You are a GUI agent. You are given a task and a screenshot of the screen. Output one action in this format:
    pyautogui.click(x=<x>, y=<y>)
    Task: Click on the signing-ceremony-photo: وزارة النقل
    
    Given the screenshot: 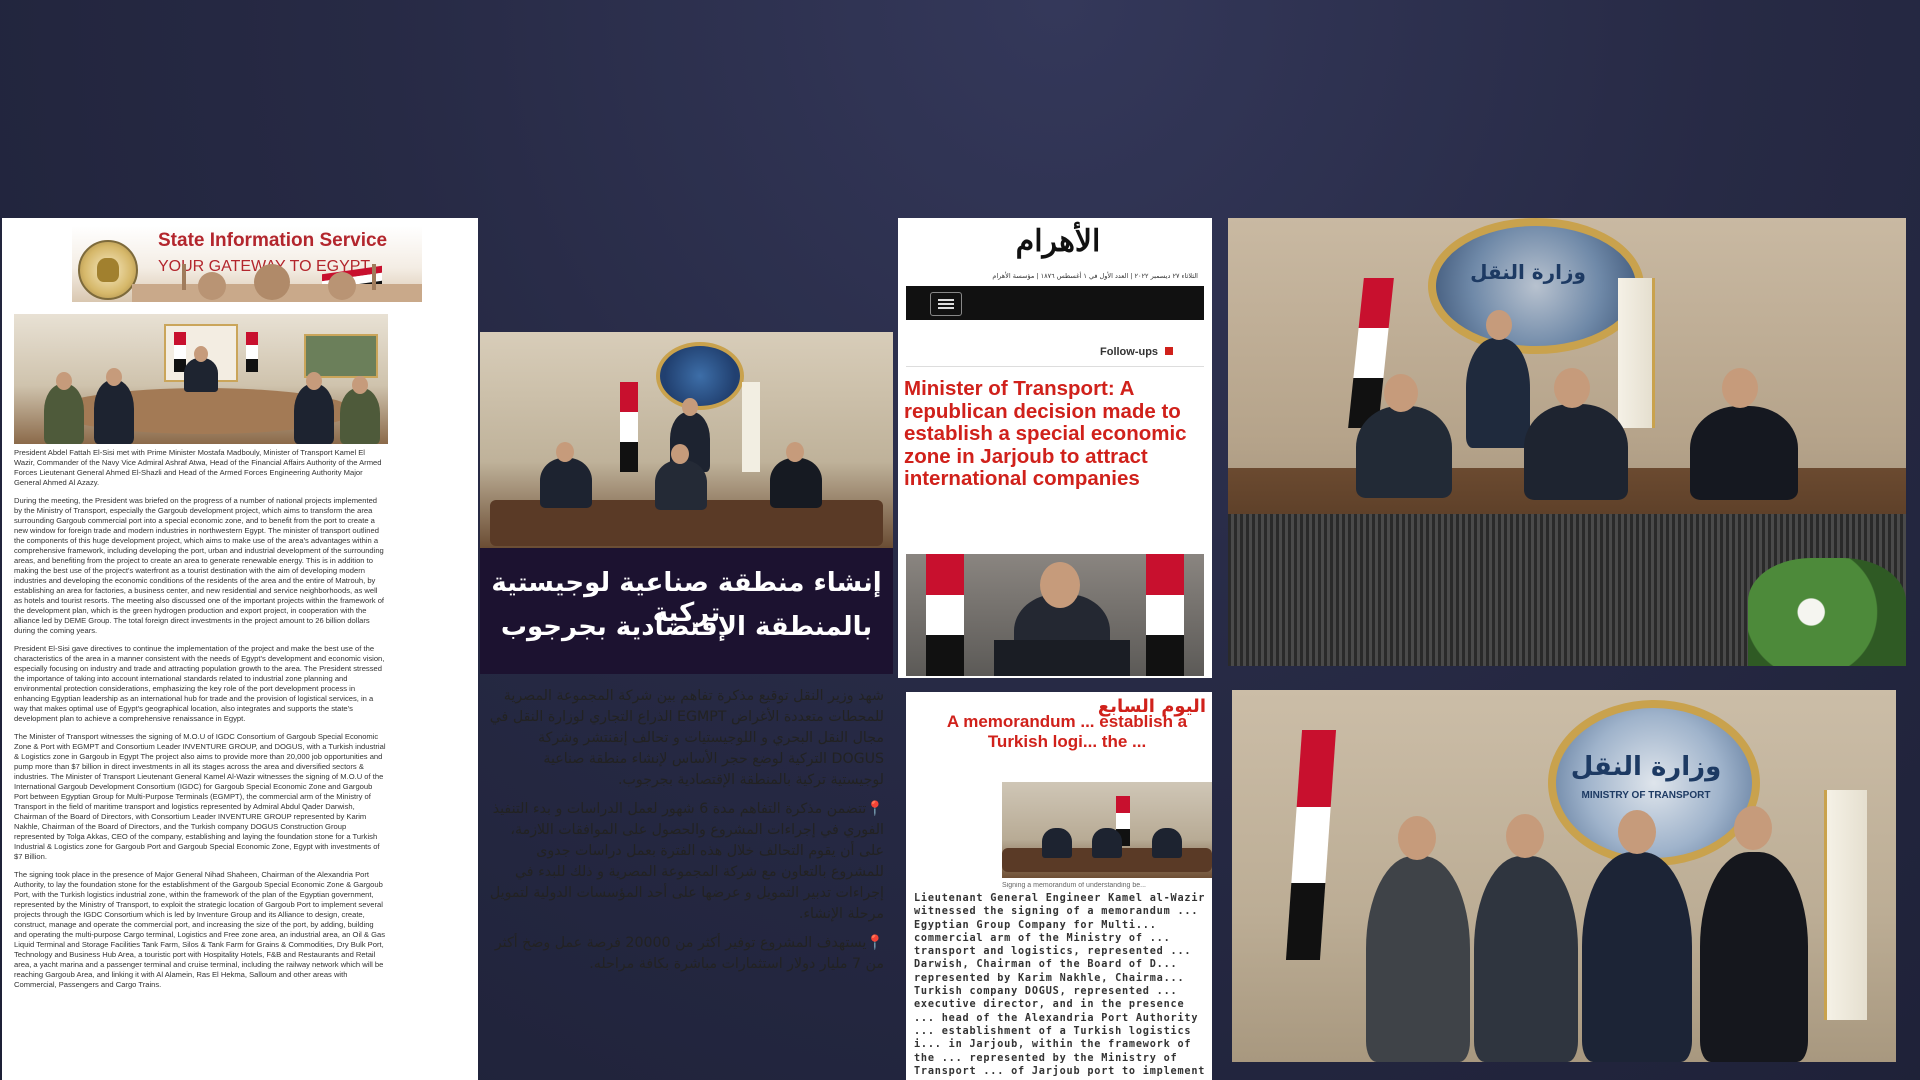 What is the action you would take?
    pyautogui.click(x=1567, y=442)
    